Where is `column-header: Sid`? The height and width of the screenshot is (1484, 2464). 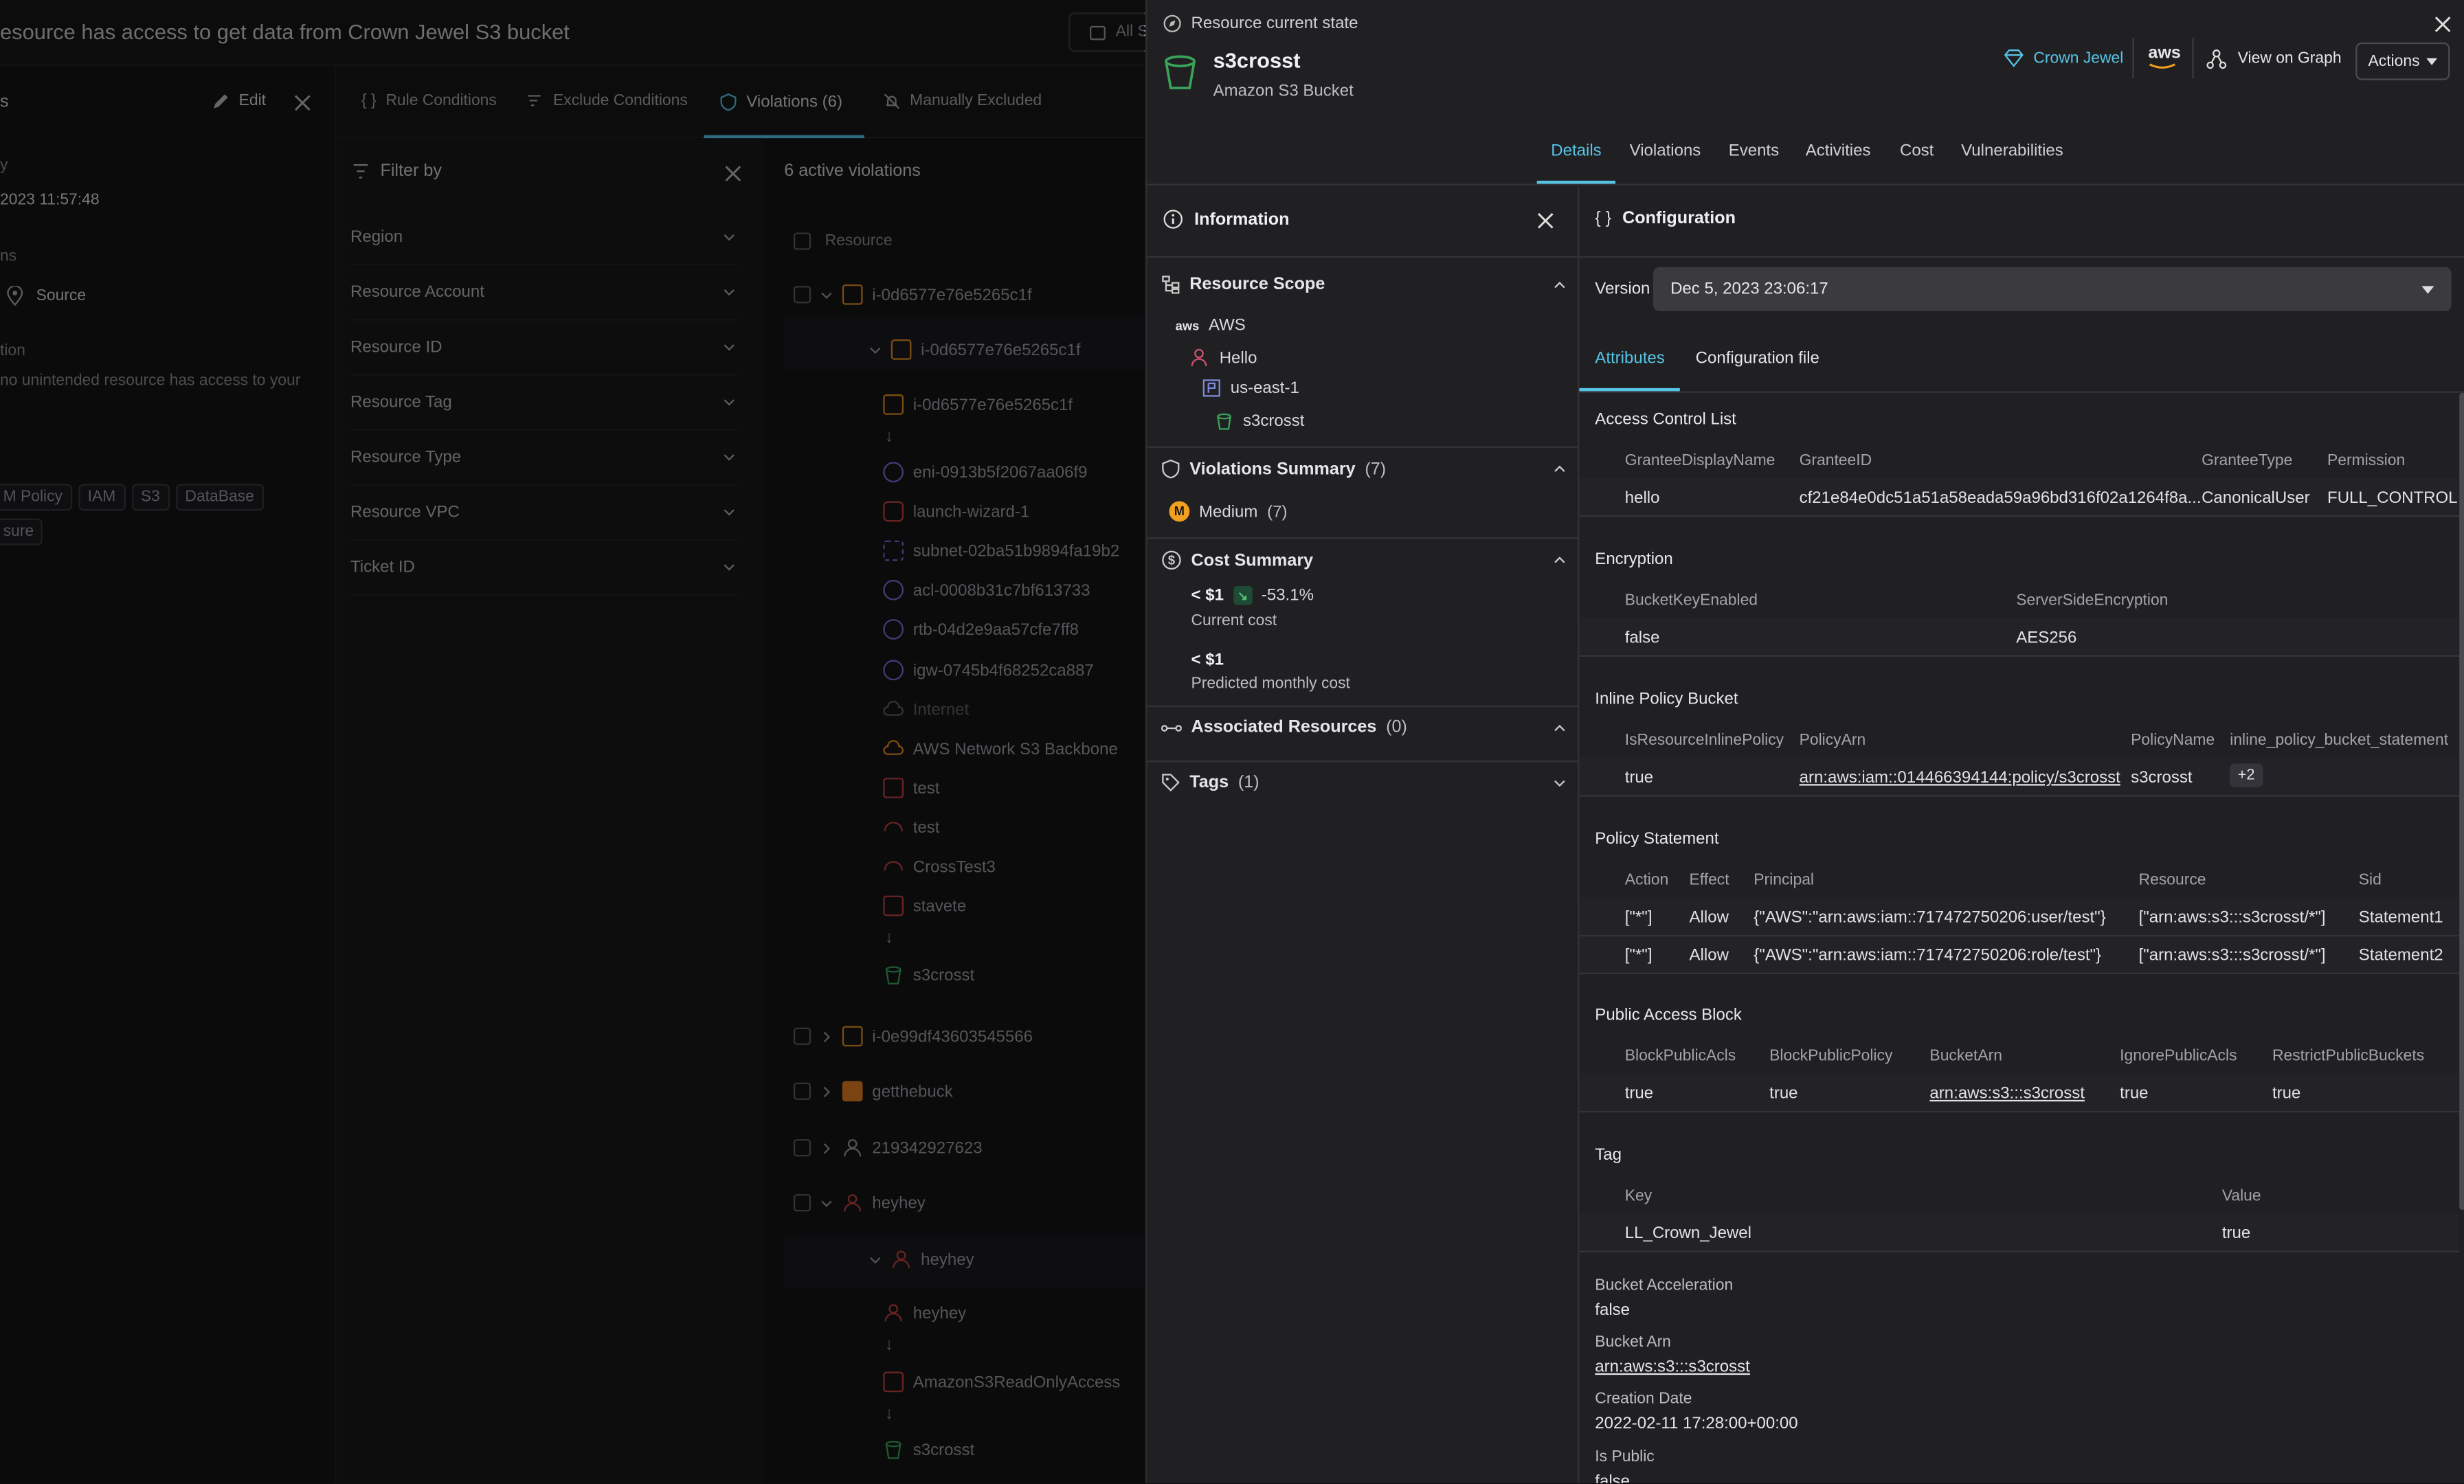
column-header: Sid is located at coordinates (2370, 881).